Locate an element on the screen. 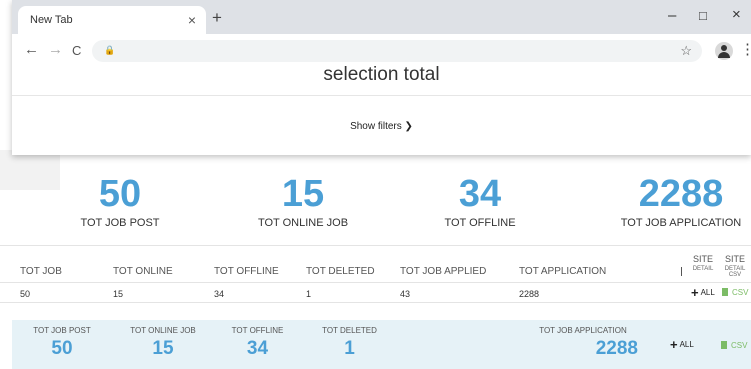 The height and width of the screenshot is (369, 751). header-tot-offline: TOT OFFLINE is located at coordinates (246, 271).